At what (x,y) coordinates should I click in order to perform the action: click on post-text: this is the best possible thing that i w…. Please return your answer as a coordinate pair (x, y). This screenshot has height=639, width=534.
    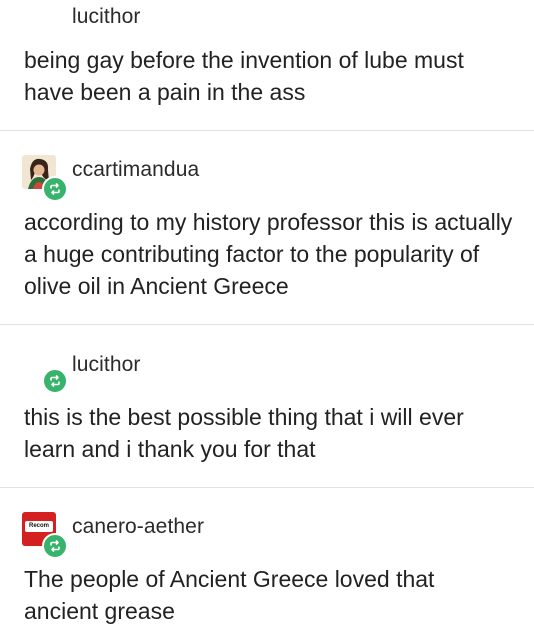
    Looking at the image, I should click on (244, 433).